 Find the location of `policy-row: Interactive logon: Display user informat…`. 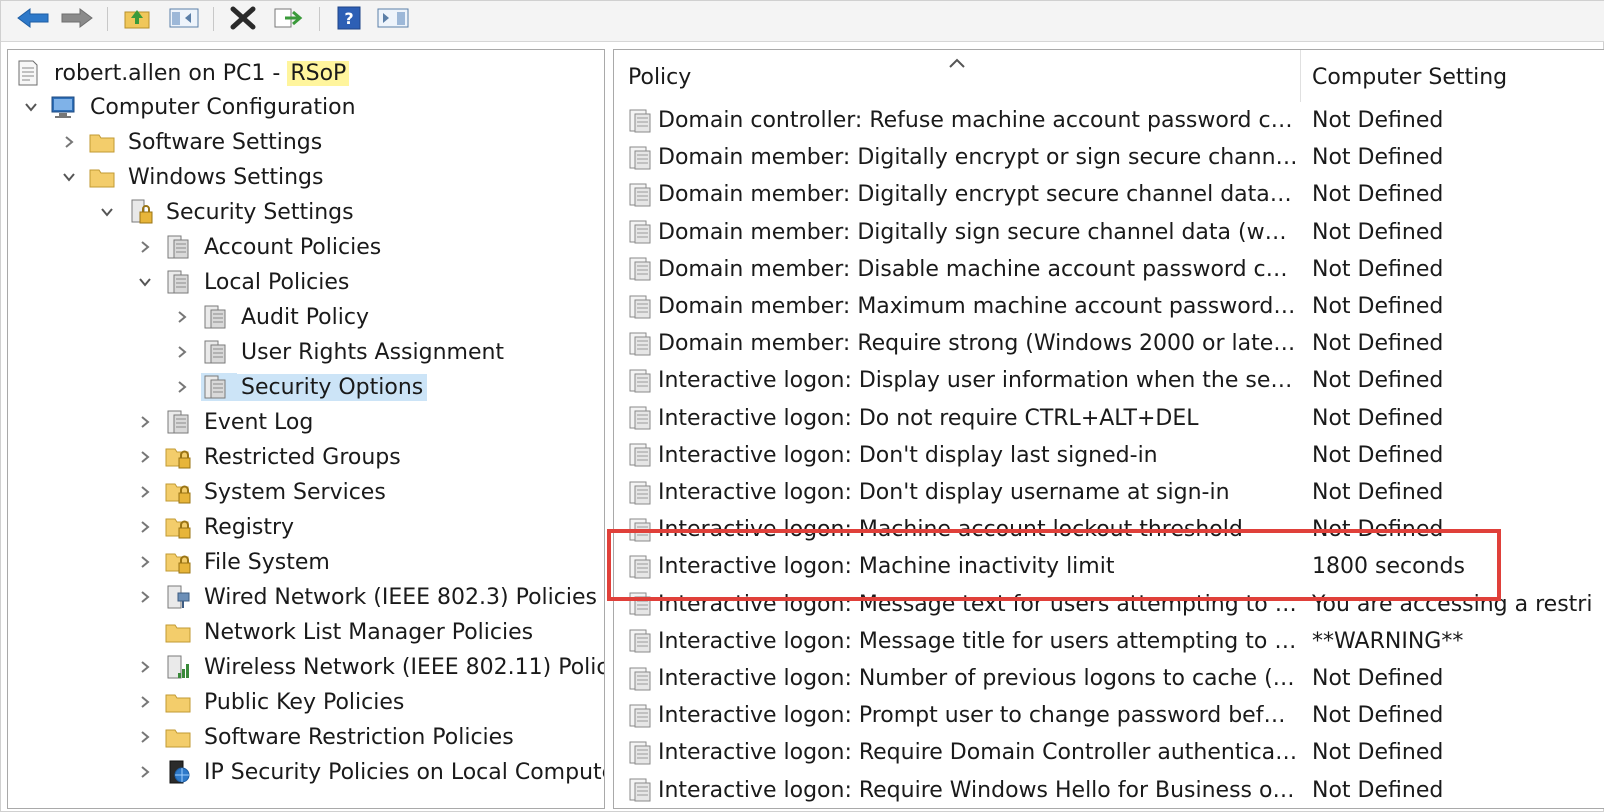

policy-row: Interactive logon: Display user informat… is located at coordinates (1109, 380).